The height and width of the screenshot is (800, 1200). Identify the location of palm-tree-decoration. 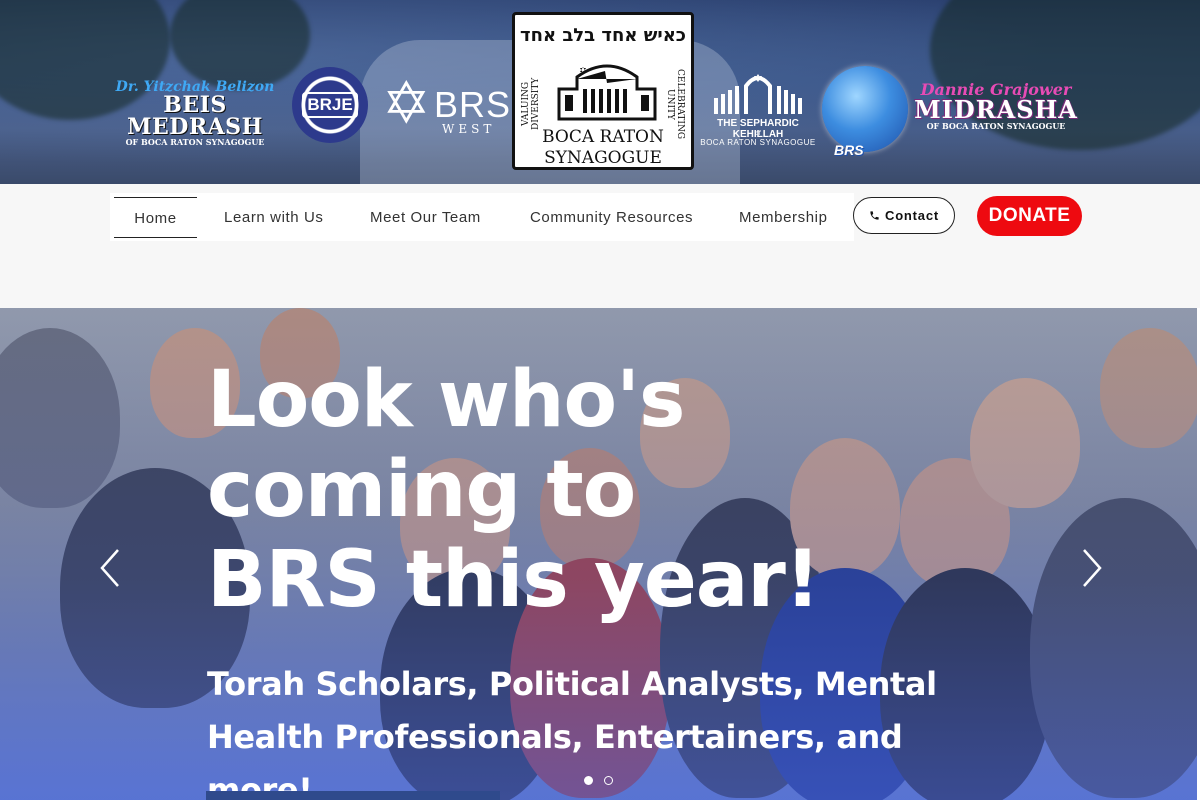
(240, 45).